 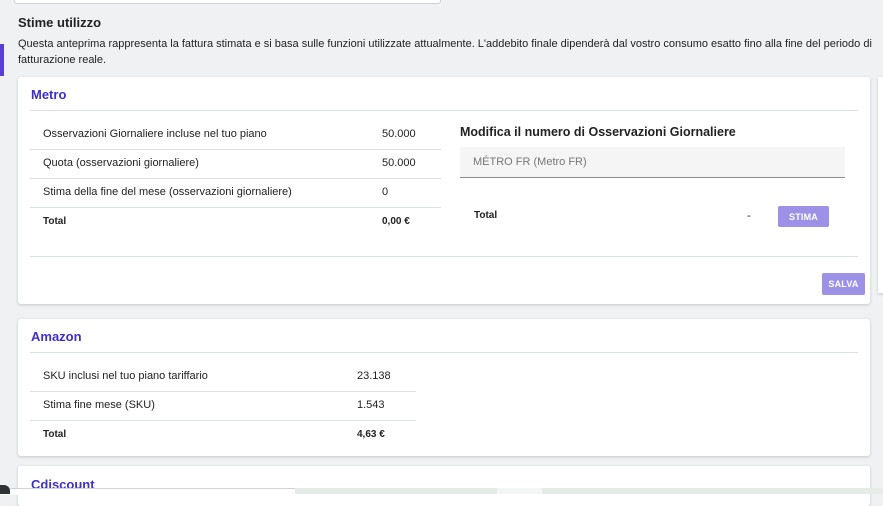 What do you see at coordinates (519, 491) in the screenshot?
I see `bottom-bar-segment` at bounding box center [519, 491].